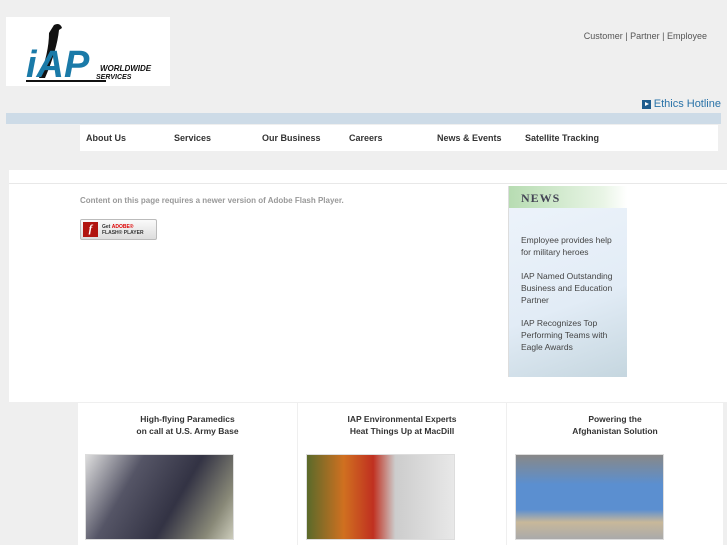 This screenshot has width=727, height=545. I want to click on flash-button-product: FLASH® PLAYER, so click(123, 232).